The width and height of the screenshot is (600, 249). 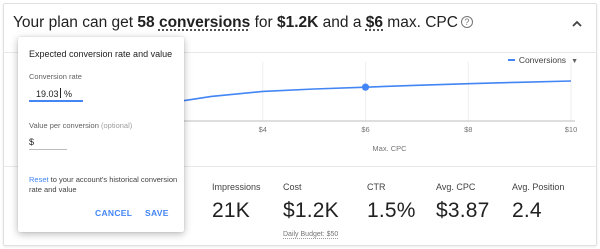 What do you see at coordinates (538, 187) in the screenshot?
I see `metric-label: Avg. Position` at bounding box center [538, 187].